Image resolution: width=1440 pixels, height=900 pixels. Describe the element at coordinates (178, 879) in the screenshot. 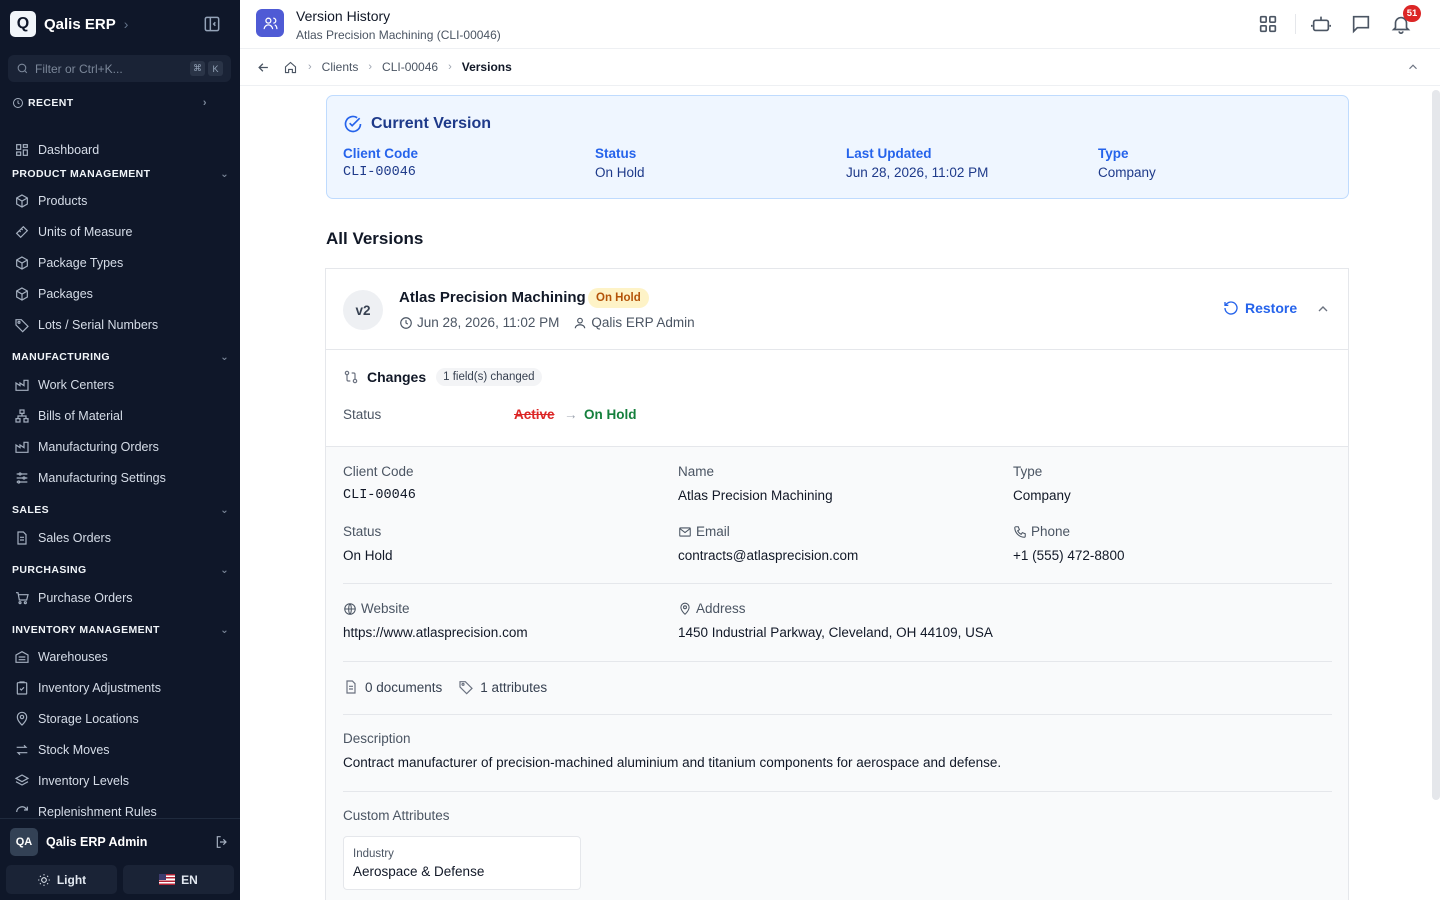

I see `language-button: EN` at that location.